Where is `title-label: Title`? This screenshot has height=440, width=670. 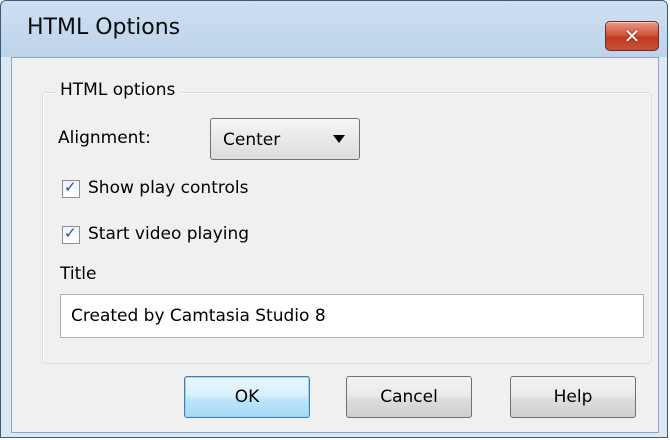 title-label: Title is located at coordinates (78, 274).